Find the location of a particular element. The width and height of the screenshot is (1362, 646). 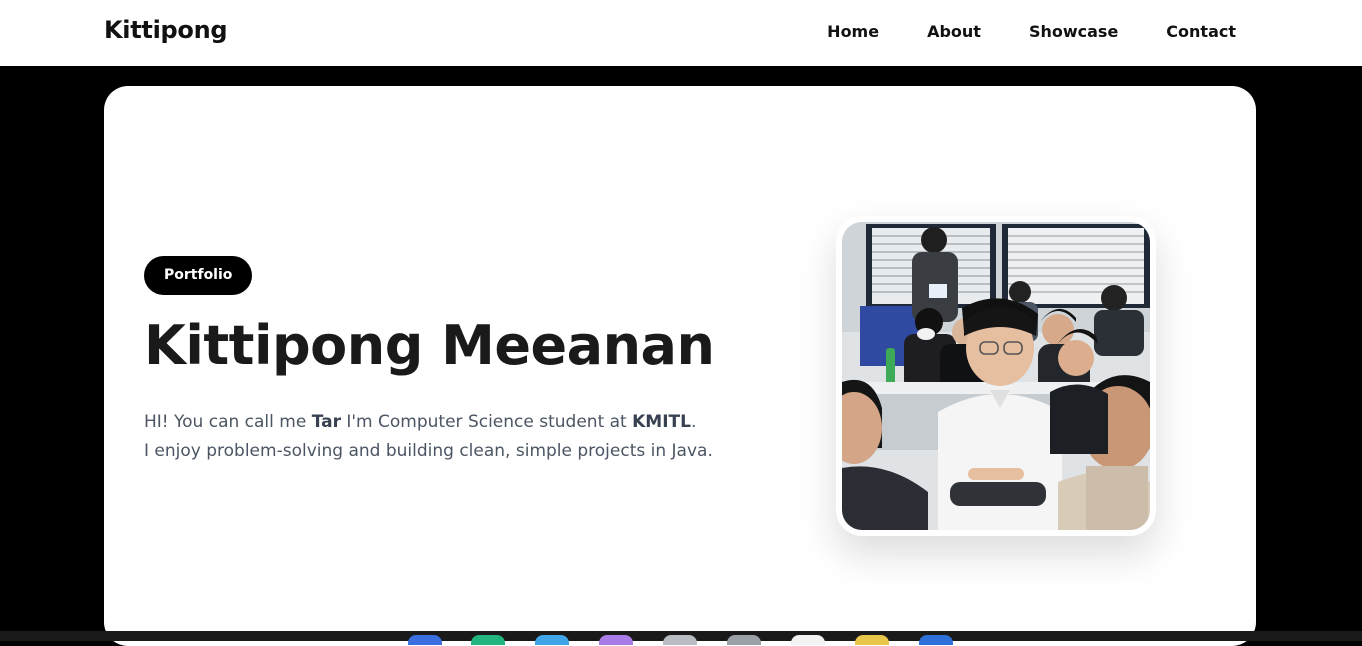

site-brand: Kittipong is located at coordinates (166, 30).